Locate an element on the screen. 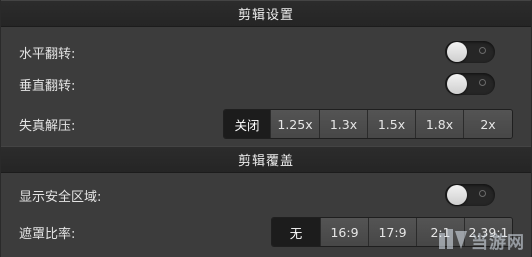 This screenshot has width=532, height=257. clip-settings-header: 剪辑设置 is located at coordinates (266, 13).